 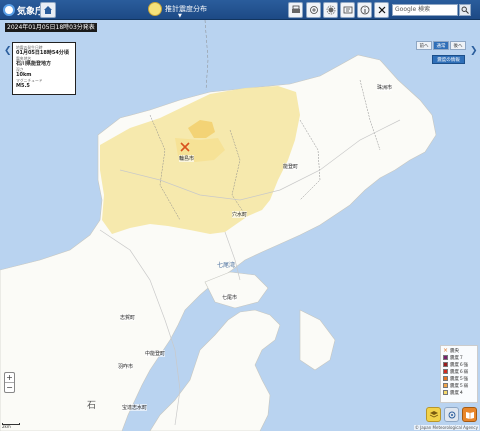 I want to click on jma-logo-icon, so click(x=9, y=10).